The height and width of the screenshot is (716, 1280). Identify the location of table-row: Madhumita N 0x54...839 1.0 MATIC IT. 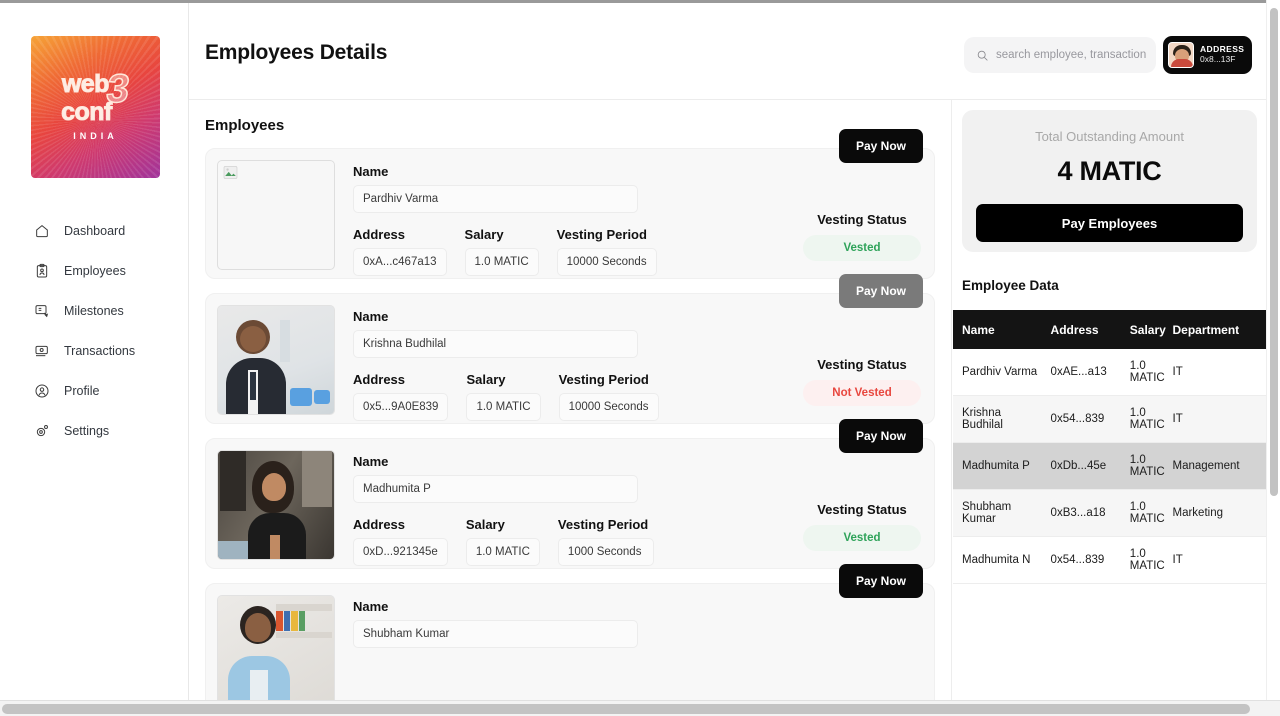
(1109, 560).